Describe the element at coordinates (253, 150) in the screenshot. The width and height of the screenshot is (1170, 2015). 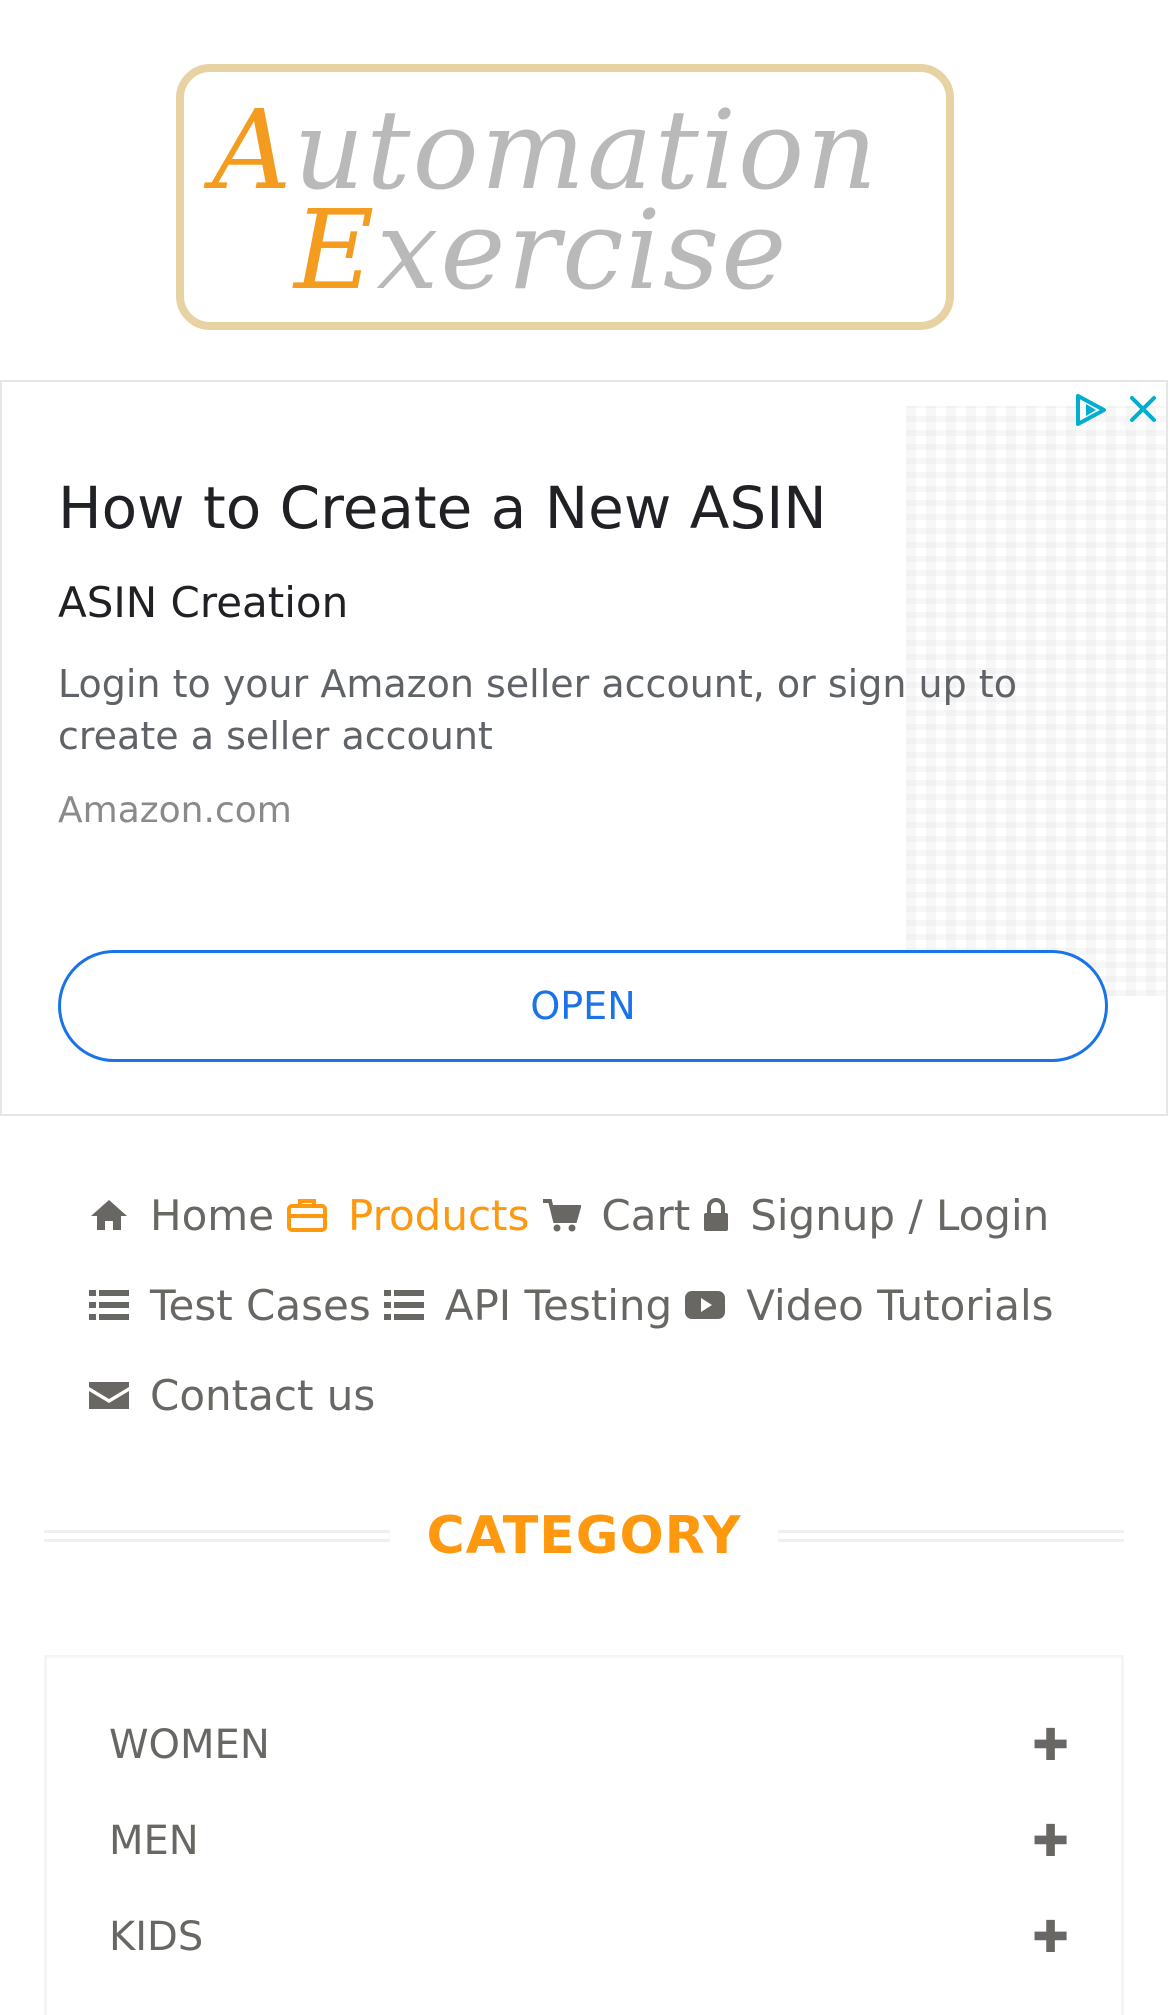
I see `logo-cap-a: A` at that location.